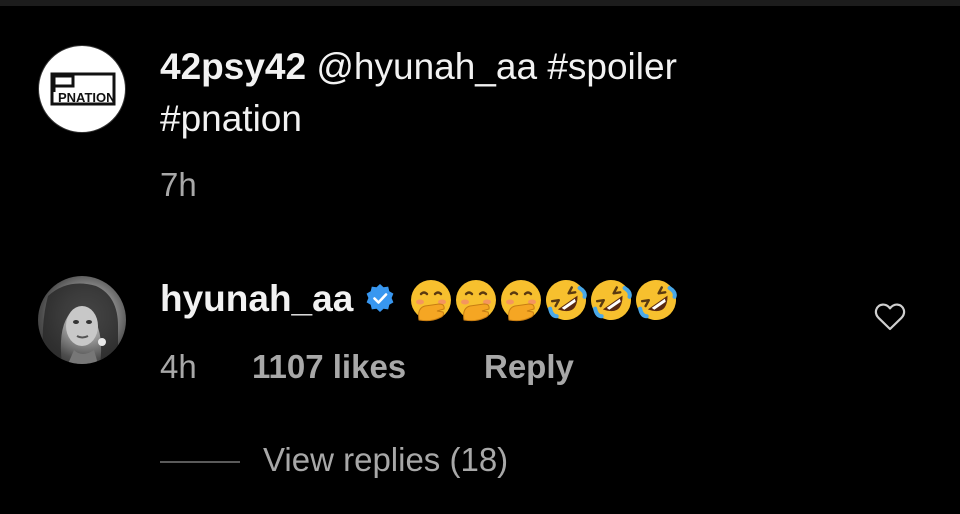 This screenshot has width=960, height=514. Describe the element at coordinates (87, 97) in the screenshot. I see `pnation-logo-text: PNATION` at that location.